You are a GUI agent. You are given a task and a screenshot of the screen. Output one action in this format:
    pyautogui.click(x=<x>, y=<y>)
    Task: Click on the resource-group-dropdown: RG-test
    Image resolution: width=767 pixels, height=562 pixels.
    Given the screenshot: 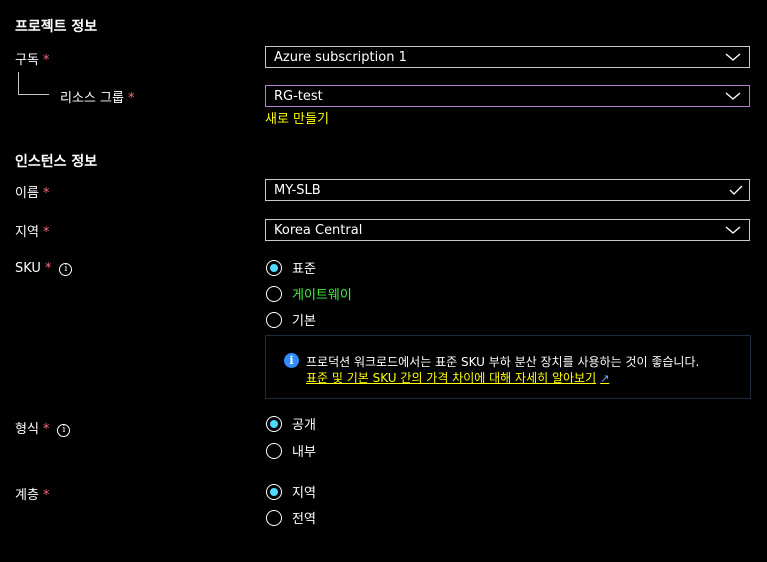 What is the action you would take?
    pyautogui.click(x=507, y=96)
    